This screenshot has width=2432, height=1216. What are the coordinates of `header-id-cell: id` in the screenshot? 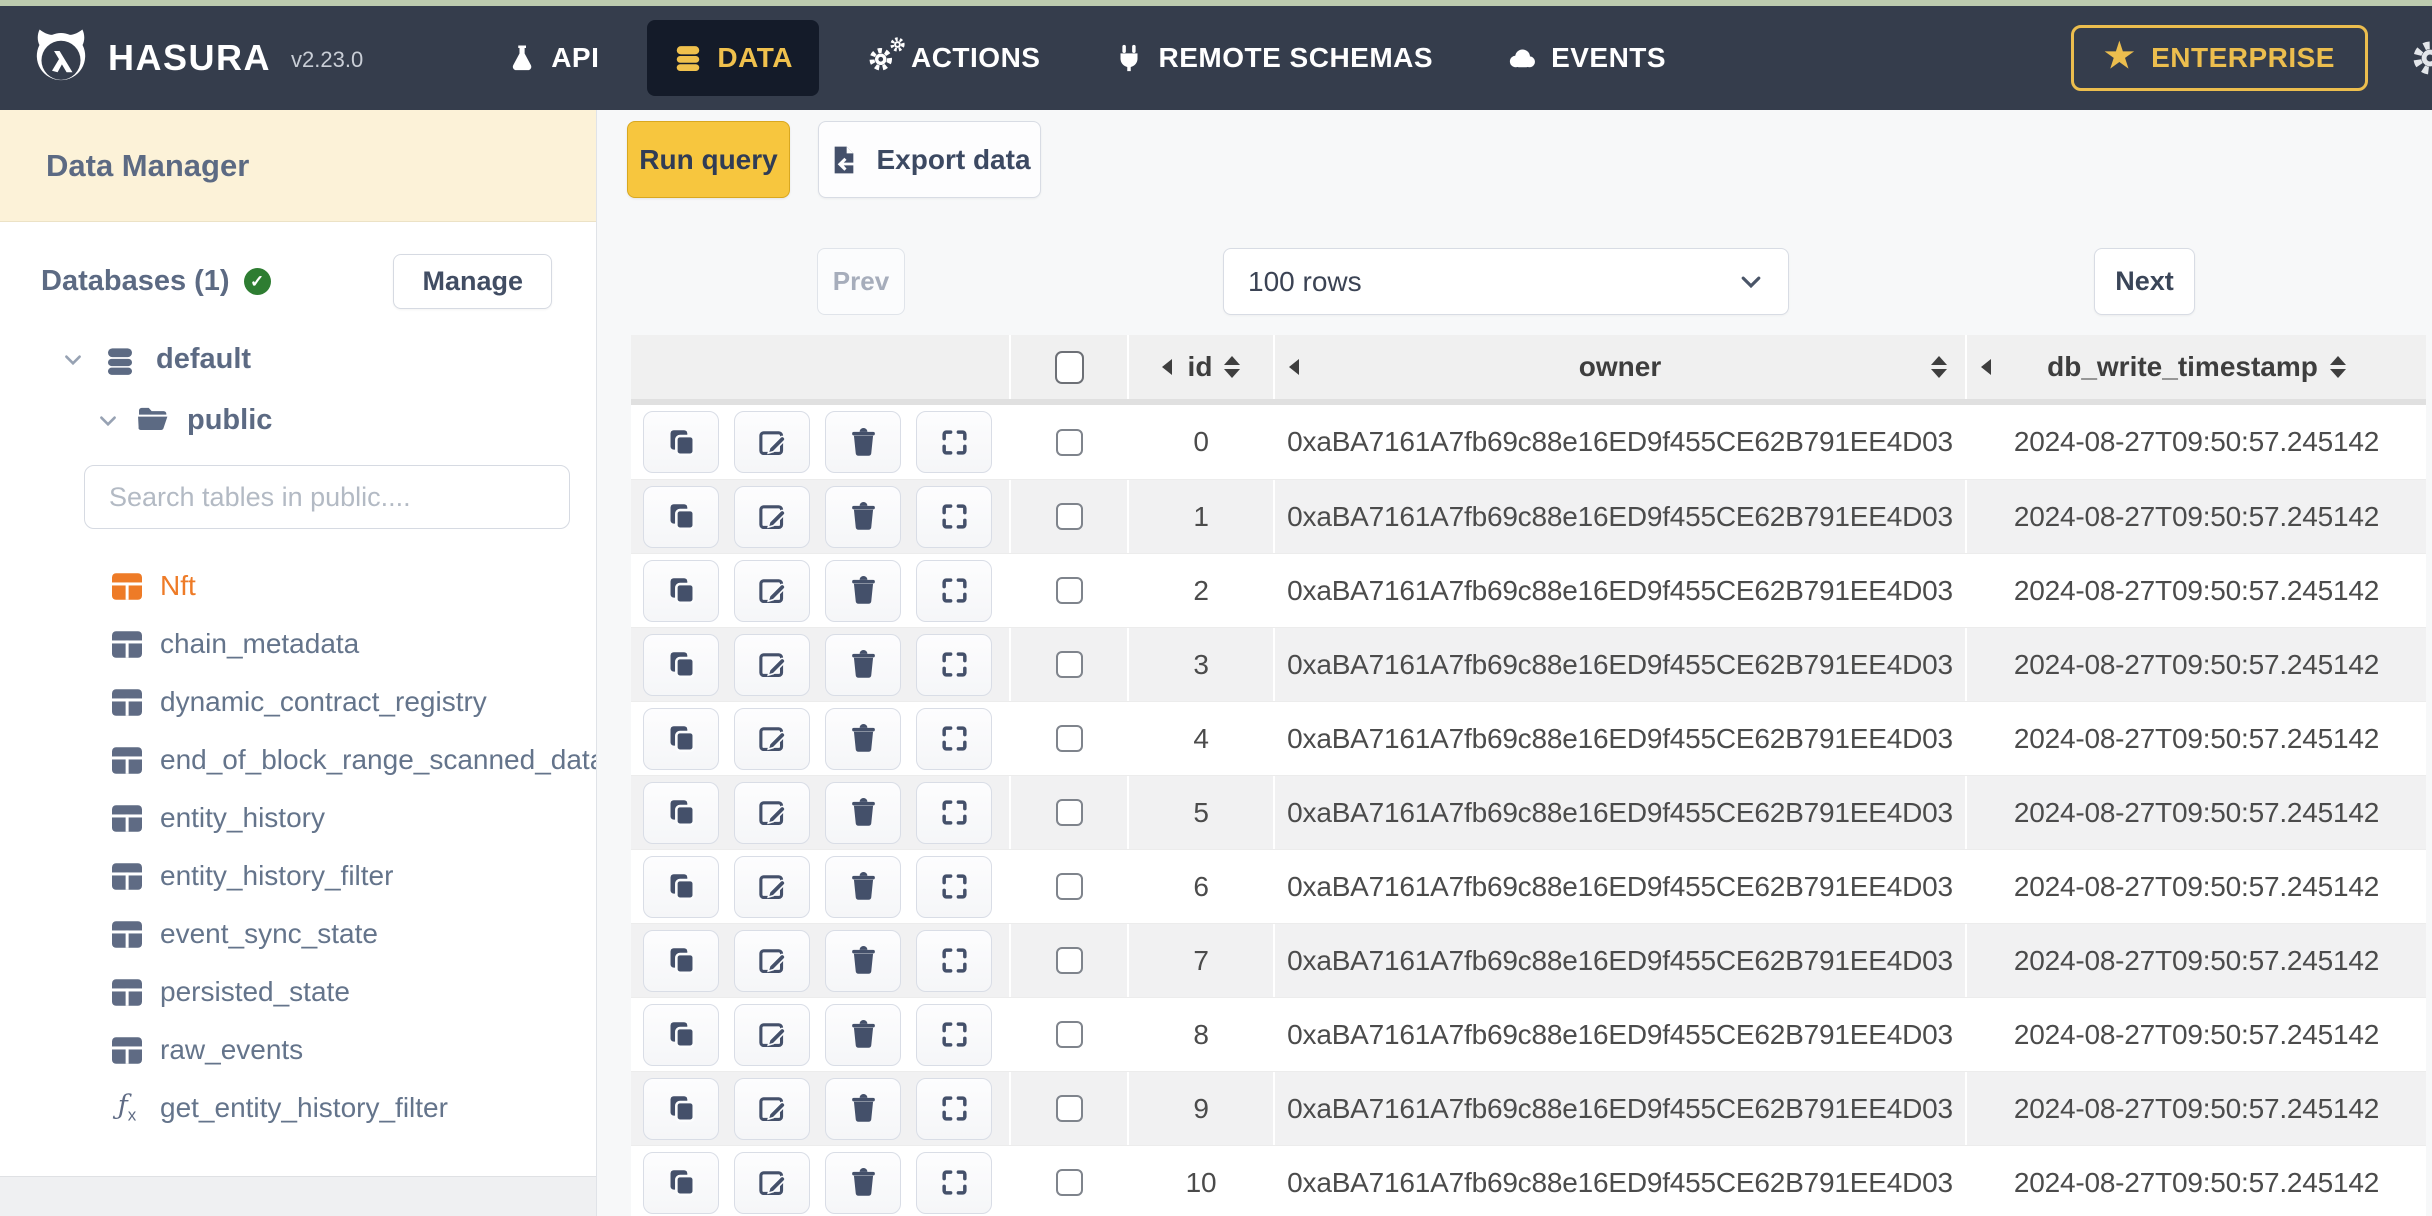 It's located at (1202, 367).